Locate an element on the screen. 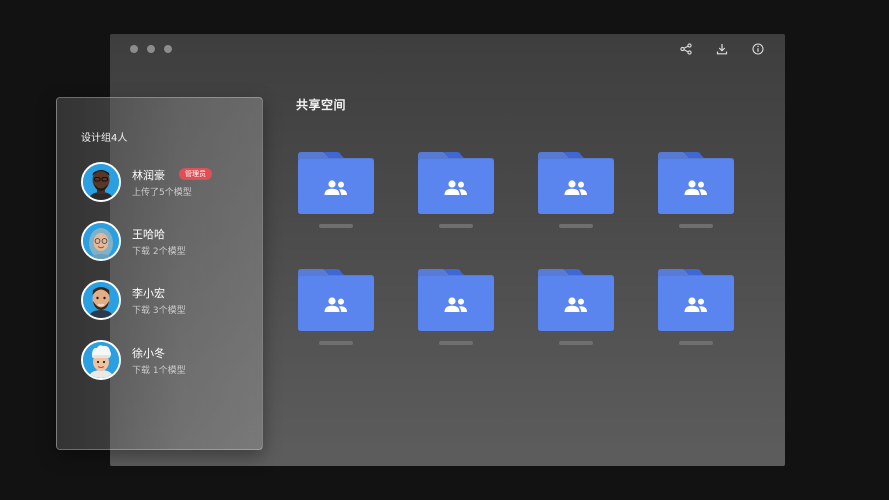 This screenshot has width=889, height=500. window-controls is located at coordinates (151, 49).